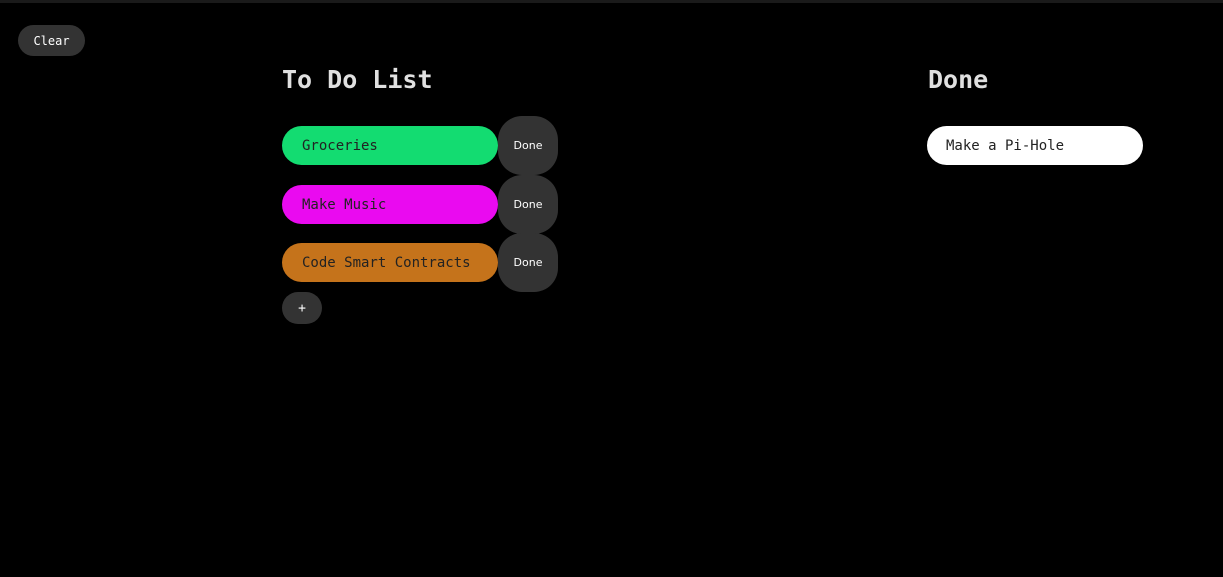 Image resolution: width=1223 pixels, height=577 pixels. Describe the element at coordinates (51, 40) in the screenshot. I see `clear-button: Clear` at that location.